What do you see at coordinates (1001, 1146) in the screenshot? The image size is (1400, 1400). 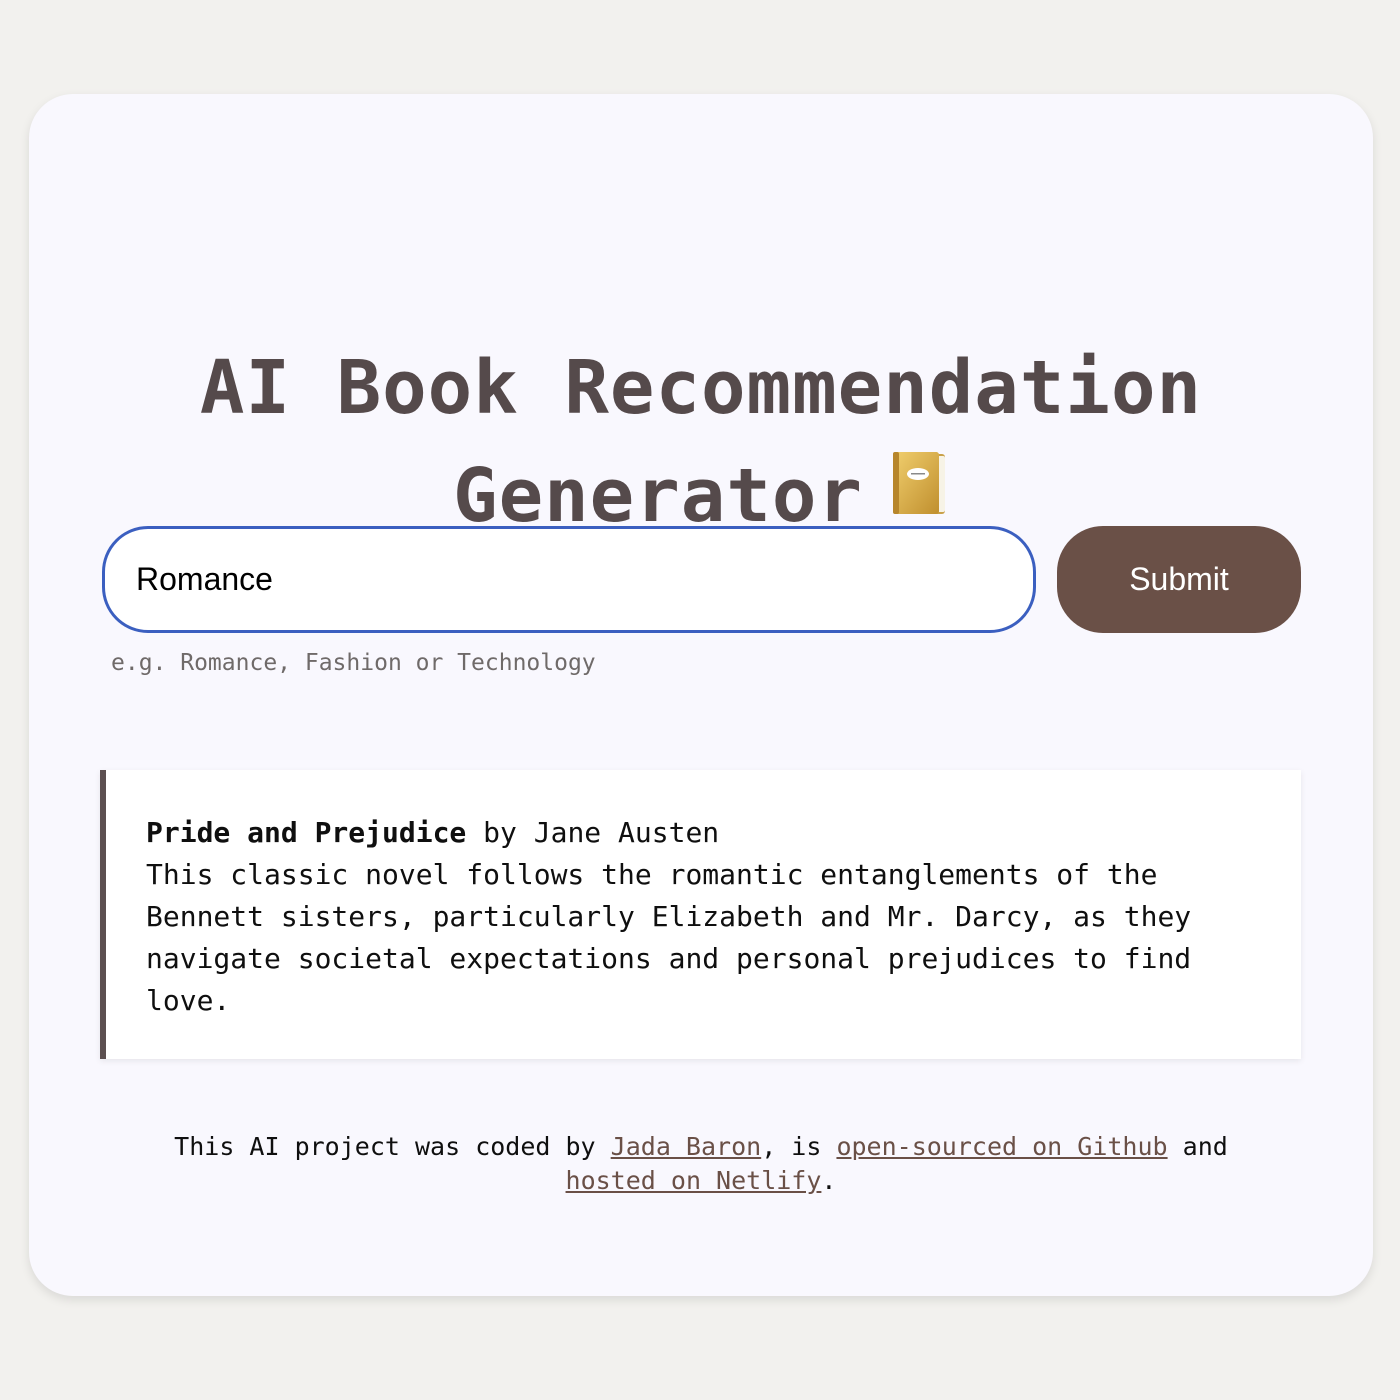 I see `github-link: open-sourced on Github` at bounding box center [1001, 1146].